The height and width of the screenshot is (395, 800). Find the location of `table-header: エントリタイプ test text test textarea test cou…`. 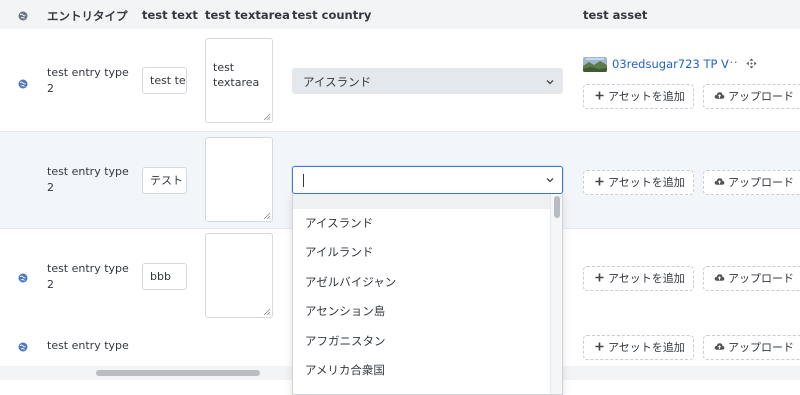

table-header: エントリタイプ test text test textarea test cou… is located at coordinates (400, 14).